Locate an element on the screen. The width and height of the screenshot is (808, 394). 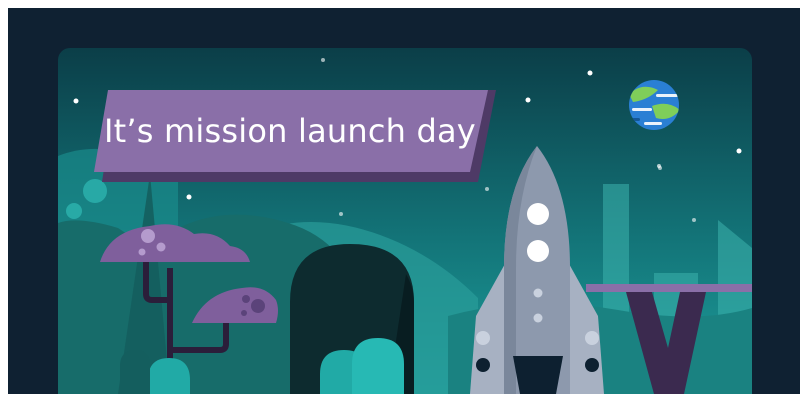
title-banner: It’s mission launch day is located at coordinates (295, 136).